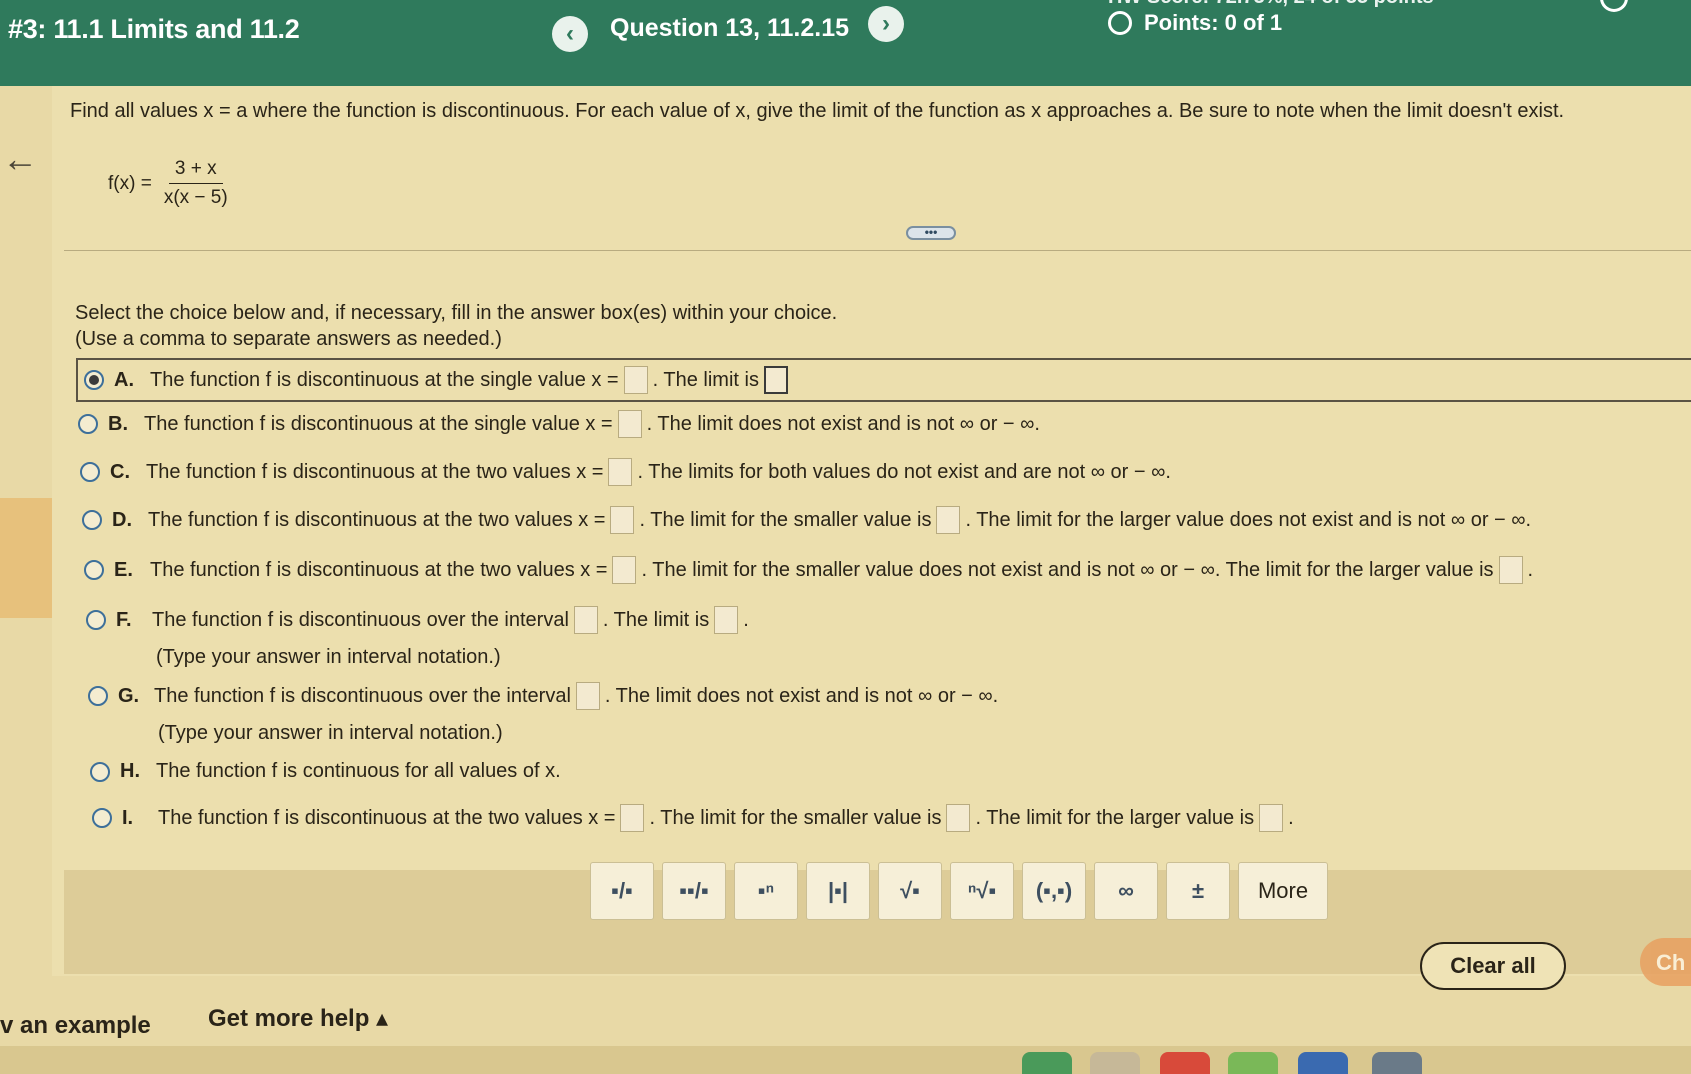 The width and height of the screenshot is (1691, 1074). Describe the element at coordinates (120, 471) in the screenshot. I see `choice-letter: C.` at that location.